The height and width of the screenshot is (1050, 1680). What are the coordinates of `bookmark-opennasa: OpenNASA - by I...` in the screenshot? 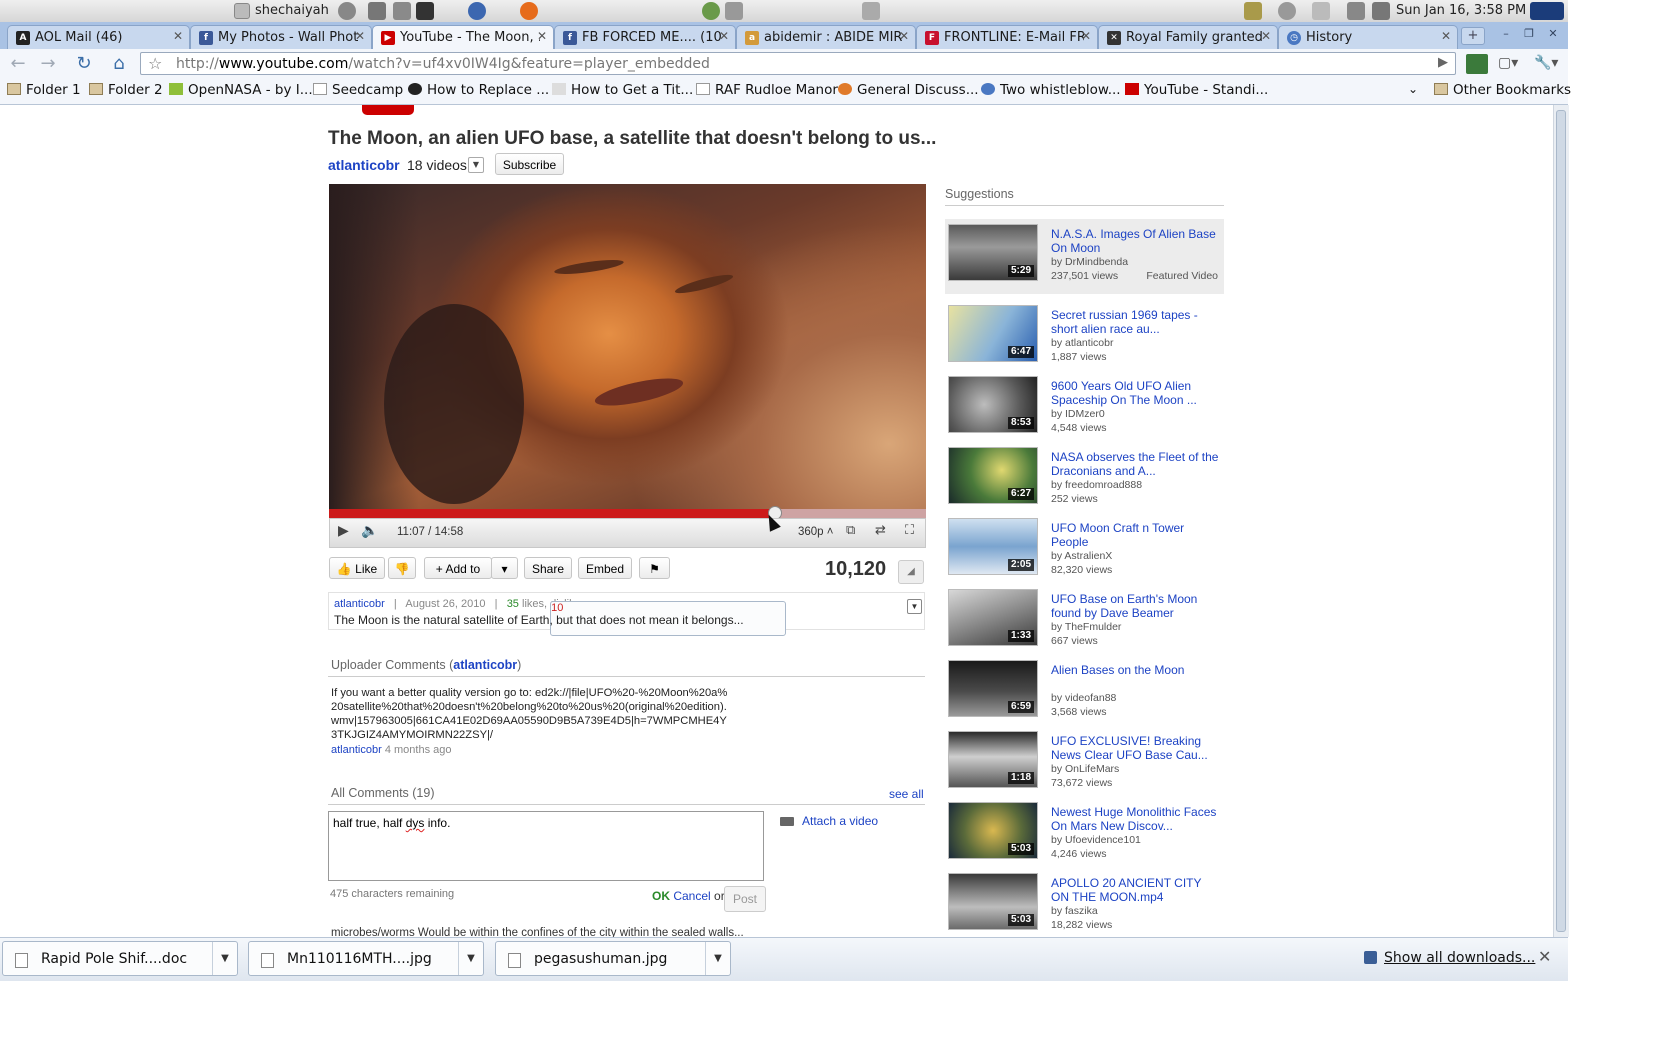 It's located at (241, 90).